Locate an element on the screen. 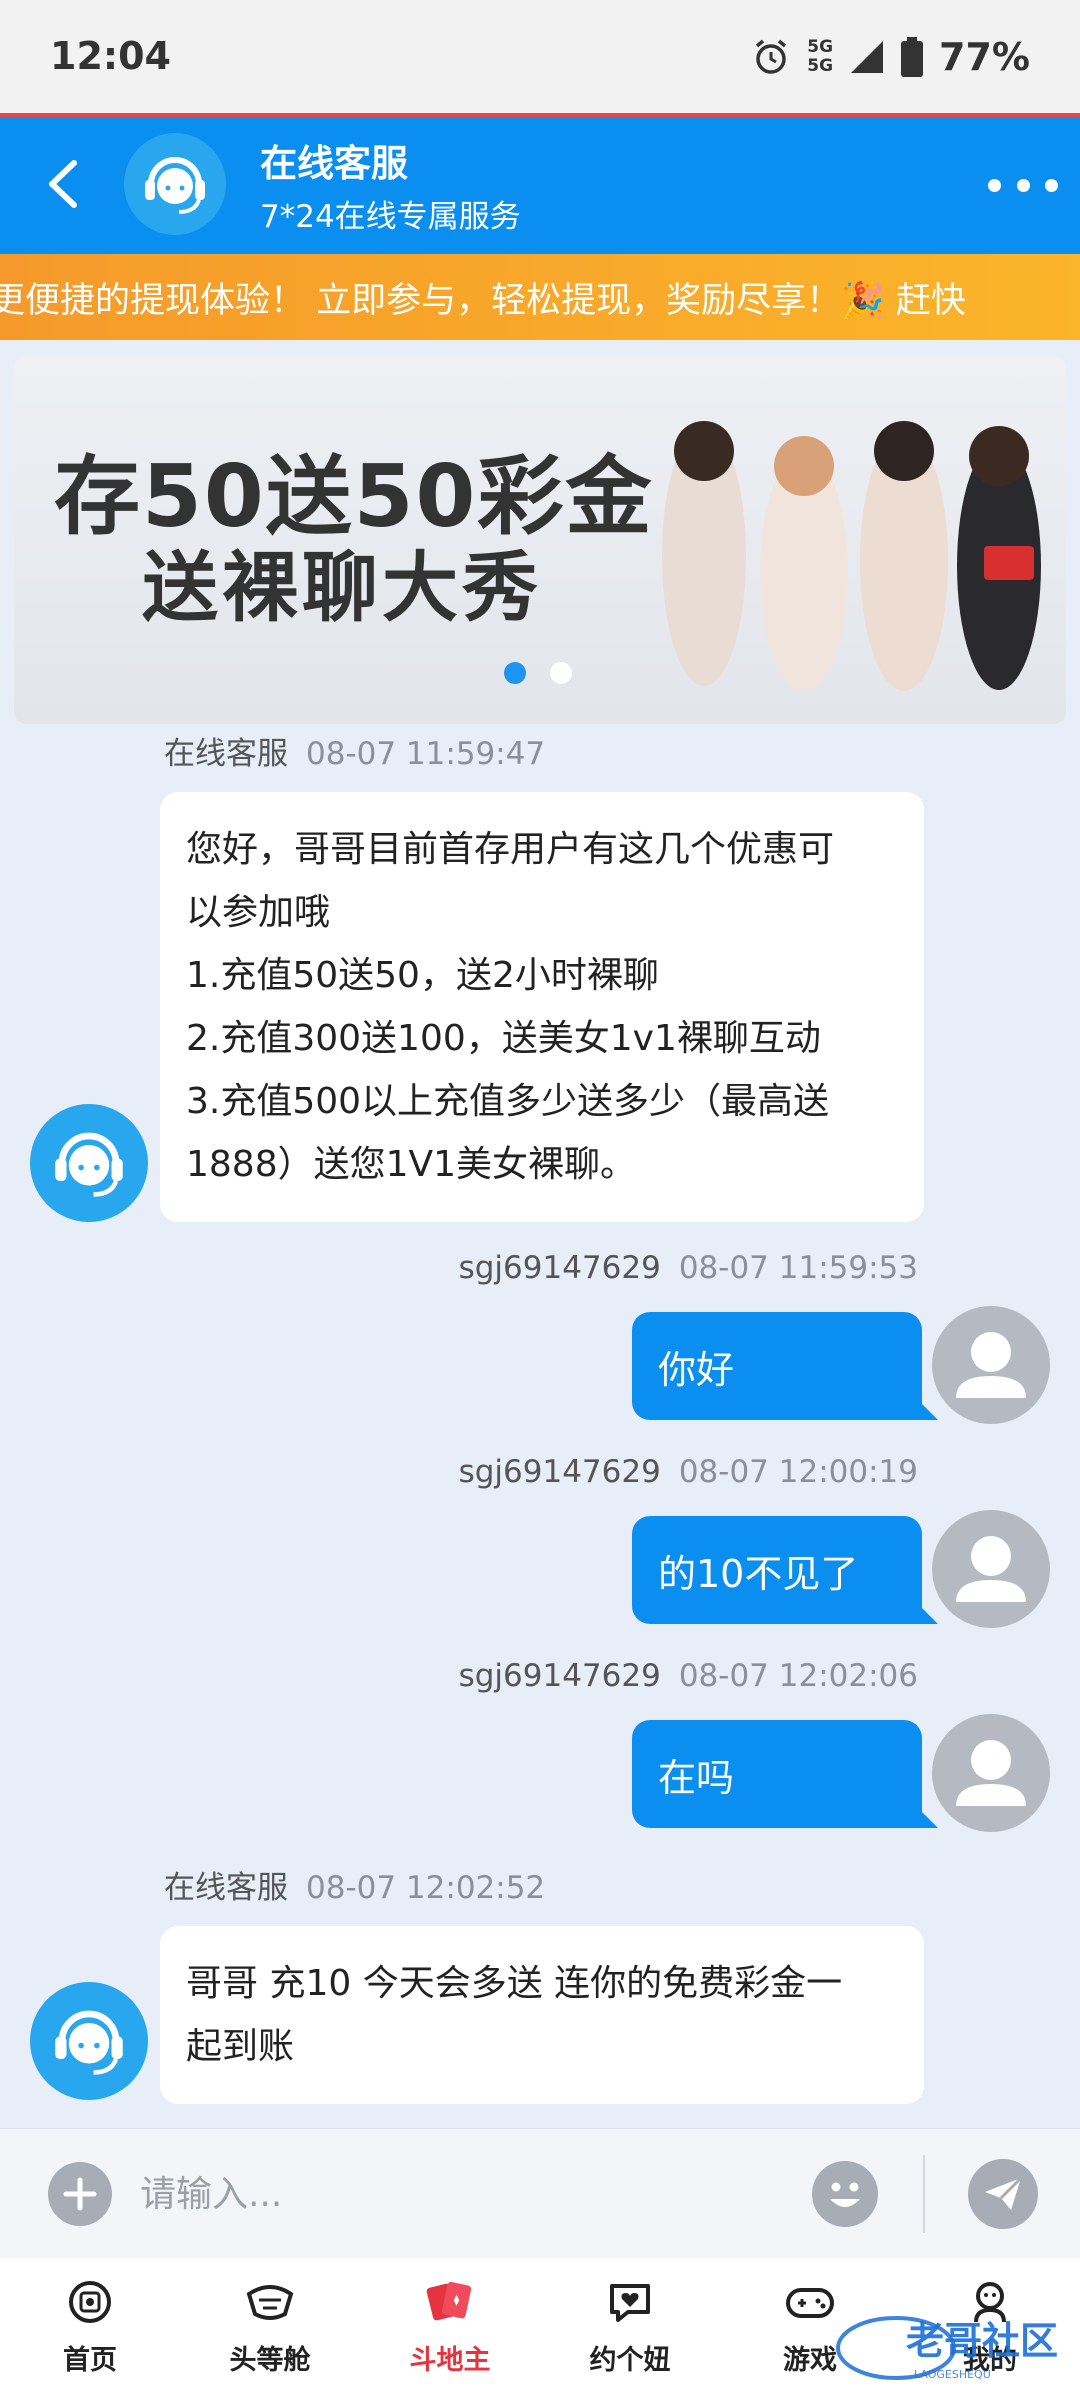  cabin-icon is located at coordinates (270, 2302).